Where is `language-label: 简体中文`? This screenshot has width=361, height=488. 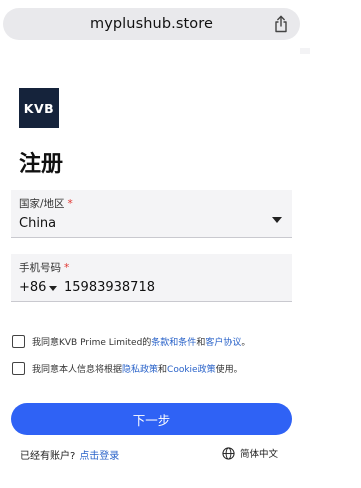
language-label: 简体中文 is located at coordinates (259, 453).